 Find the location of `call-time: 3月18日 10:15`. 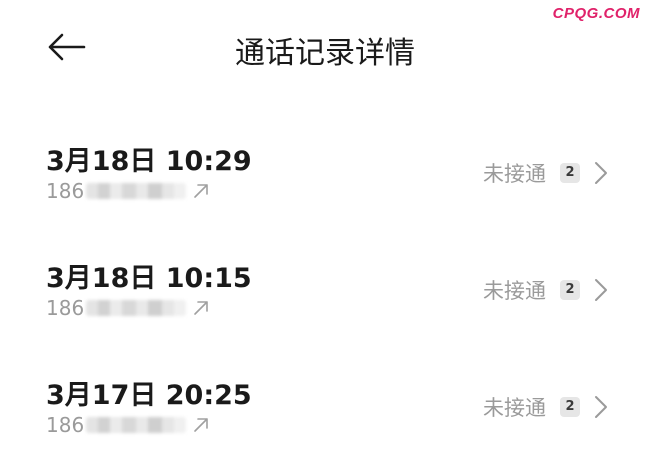

call-time: 3月18日 10:15 is located at coordinates (149, 278).